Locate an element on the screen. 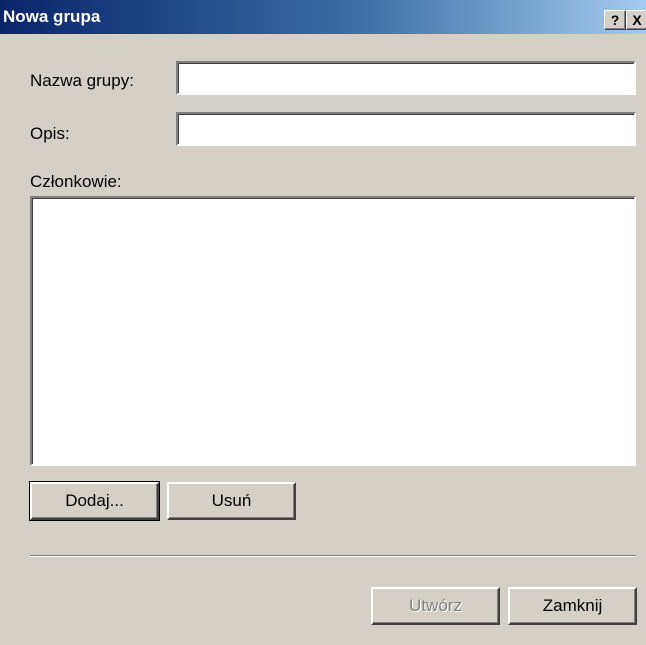 Image resolution: width=646 pixels, height=645 pixels. close-window-button: X is located at coordinates (636, 20).